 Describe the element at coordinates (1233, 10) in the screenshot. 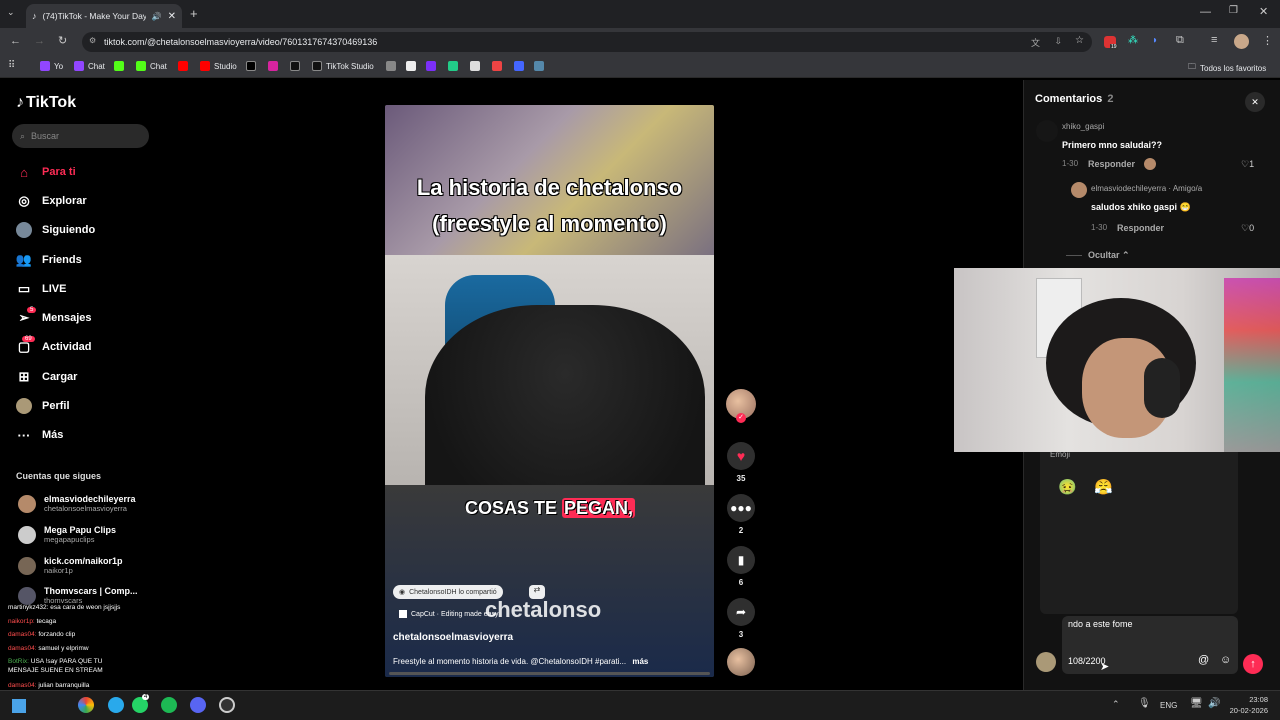

I see `restore-icon: ❐` at that location.